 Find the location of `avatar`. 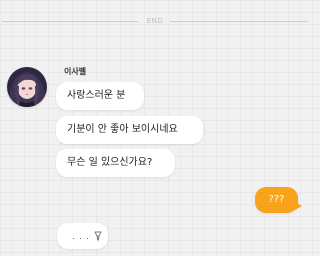

avatar is located at coordinates (27, 87).